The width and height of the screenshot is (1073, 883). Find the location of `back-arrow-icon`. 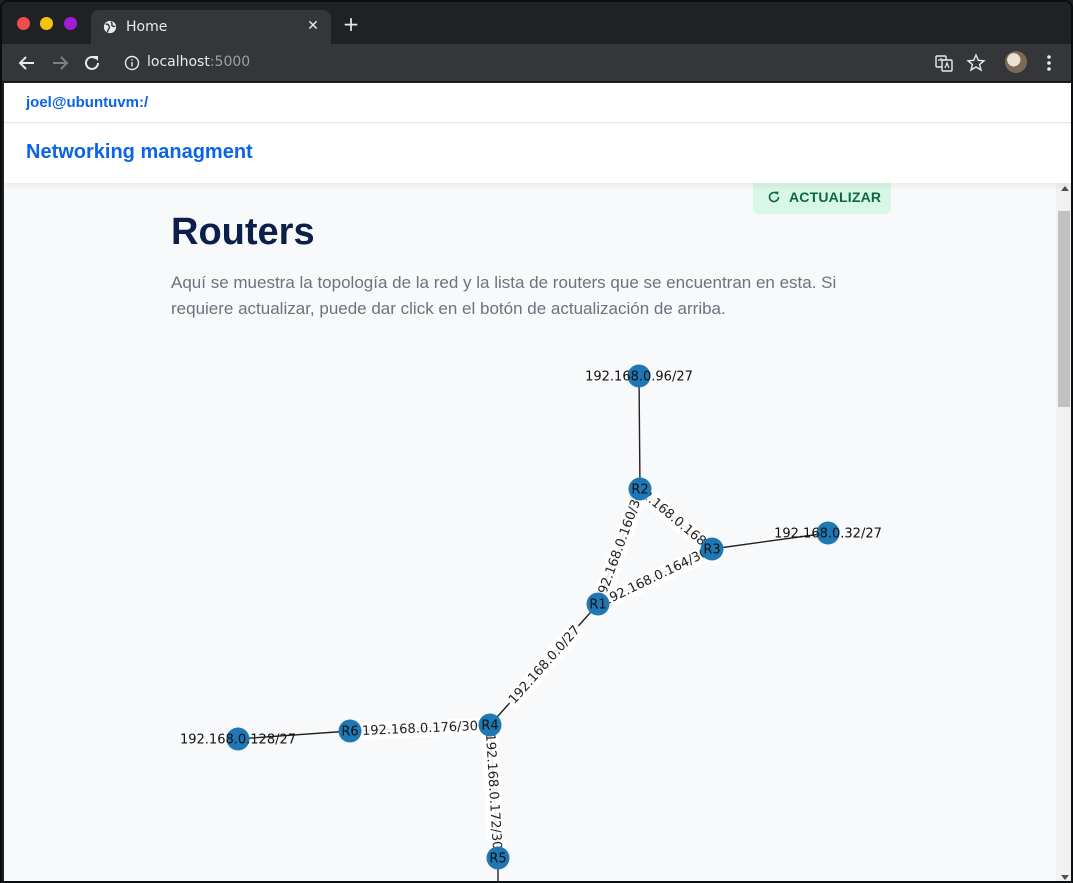

back-arrow-icon is located at coordinates (27, 63).